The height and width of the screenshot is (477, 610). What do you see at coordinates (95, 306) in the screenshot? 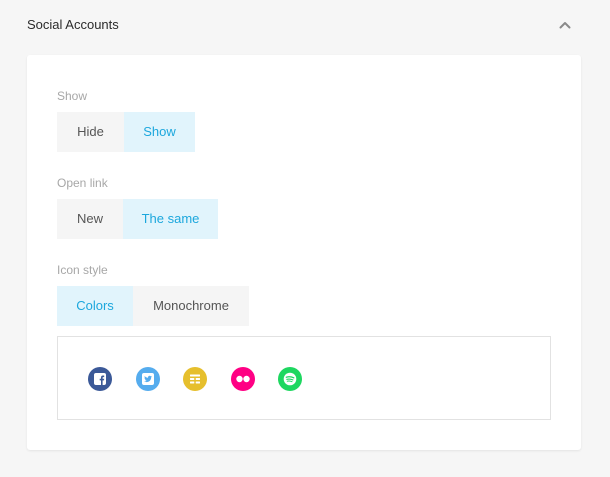
I see `icon-style-colors-option: Colors` at bounding box center [95, 306].